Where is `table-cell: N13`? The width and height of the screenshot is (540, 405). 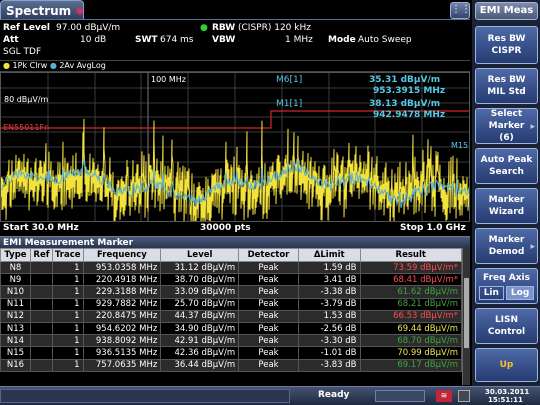
table-cell: N13 is located at coordinates (15, 328).